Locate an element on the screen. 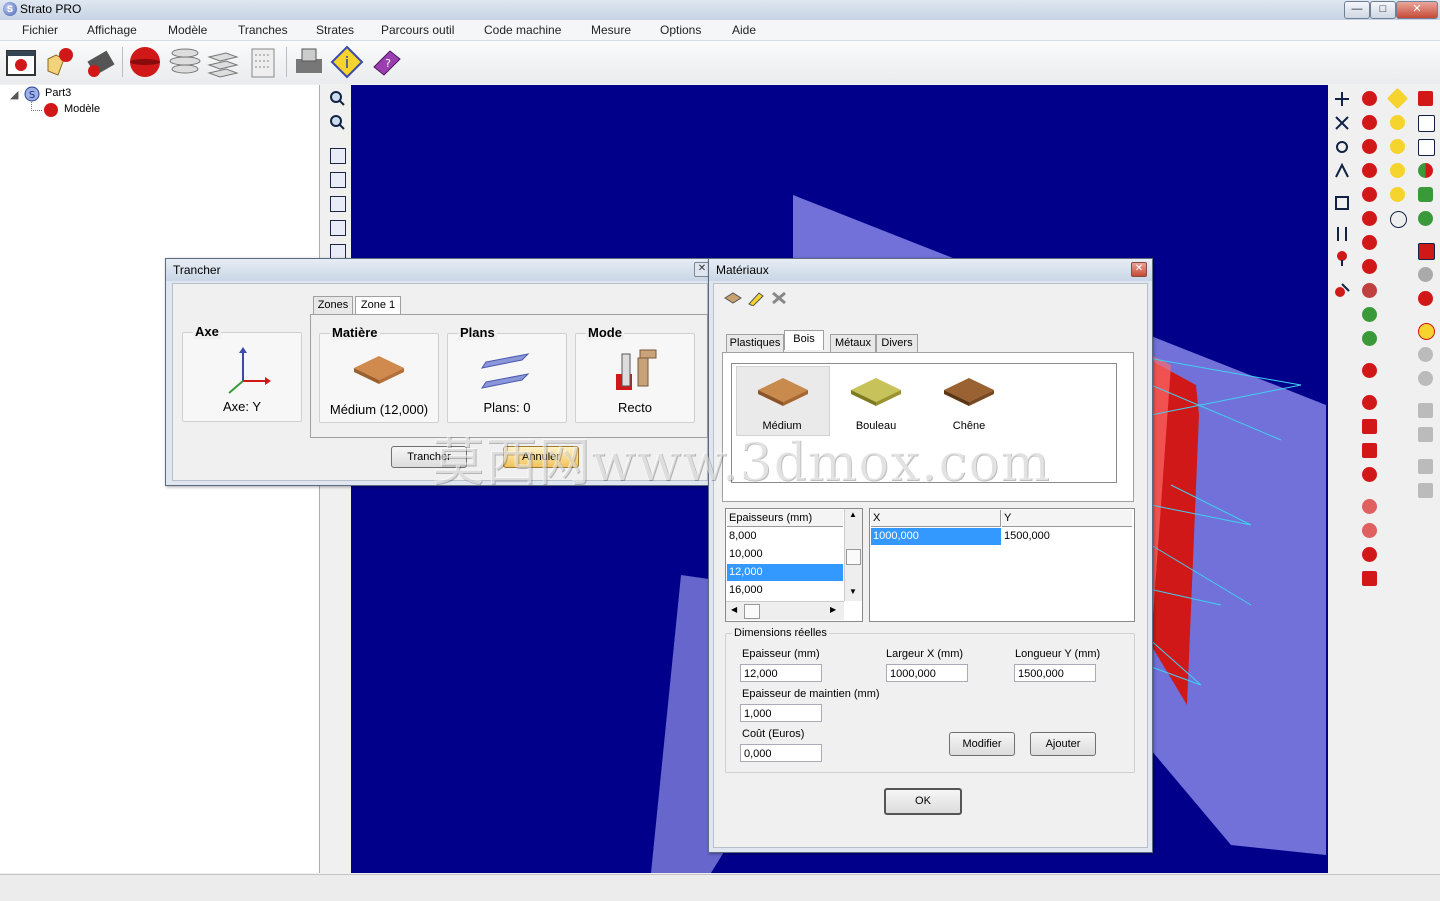  open-model-icon is located at coordinates (61, 62).